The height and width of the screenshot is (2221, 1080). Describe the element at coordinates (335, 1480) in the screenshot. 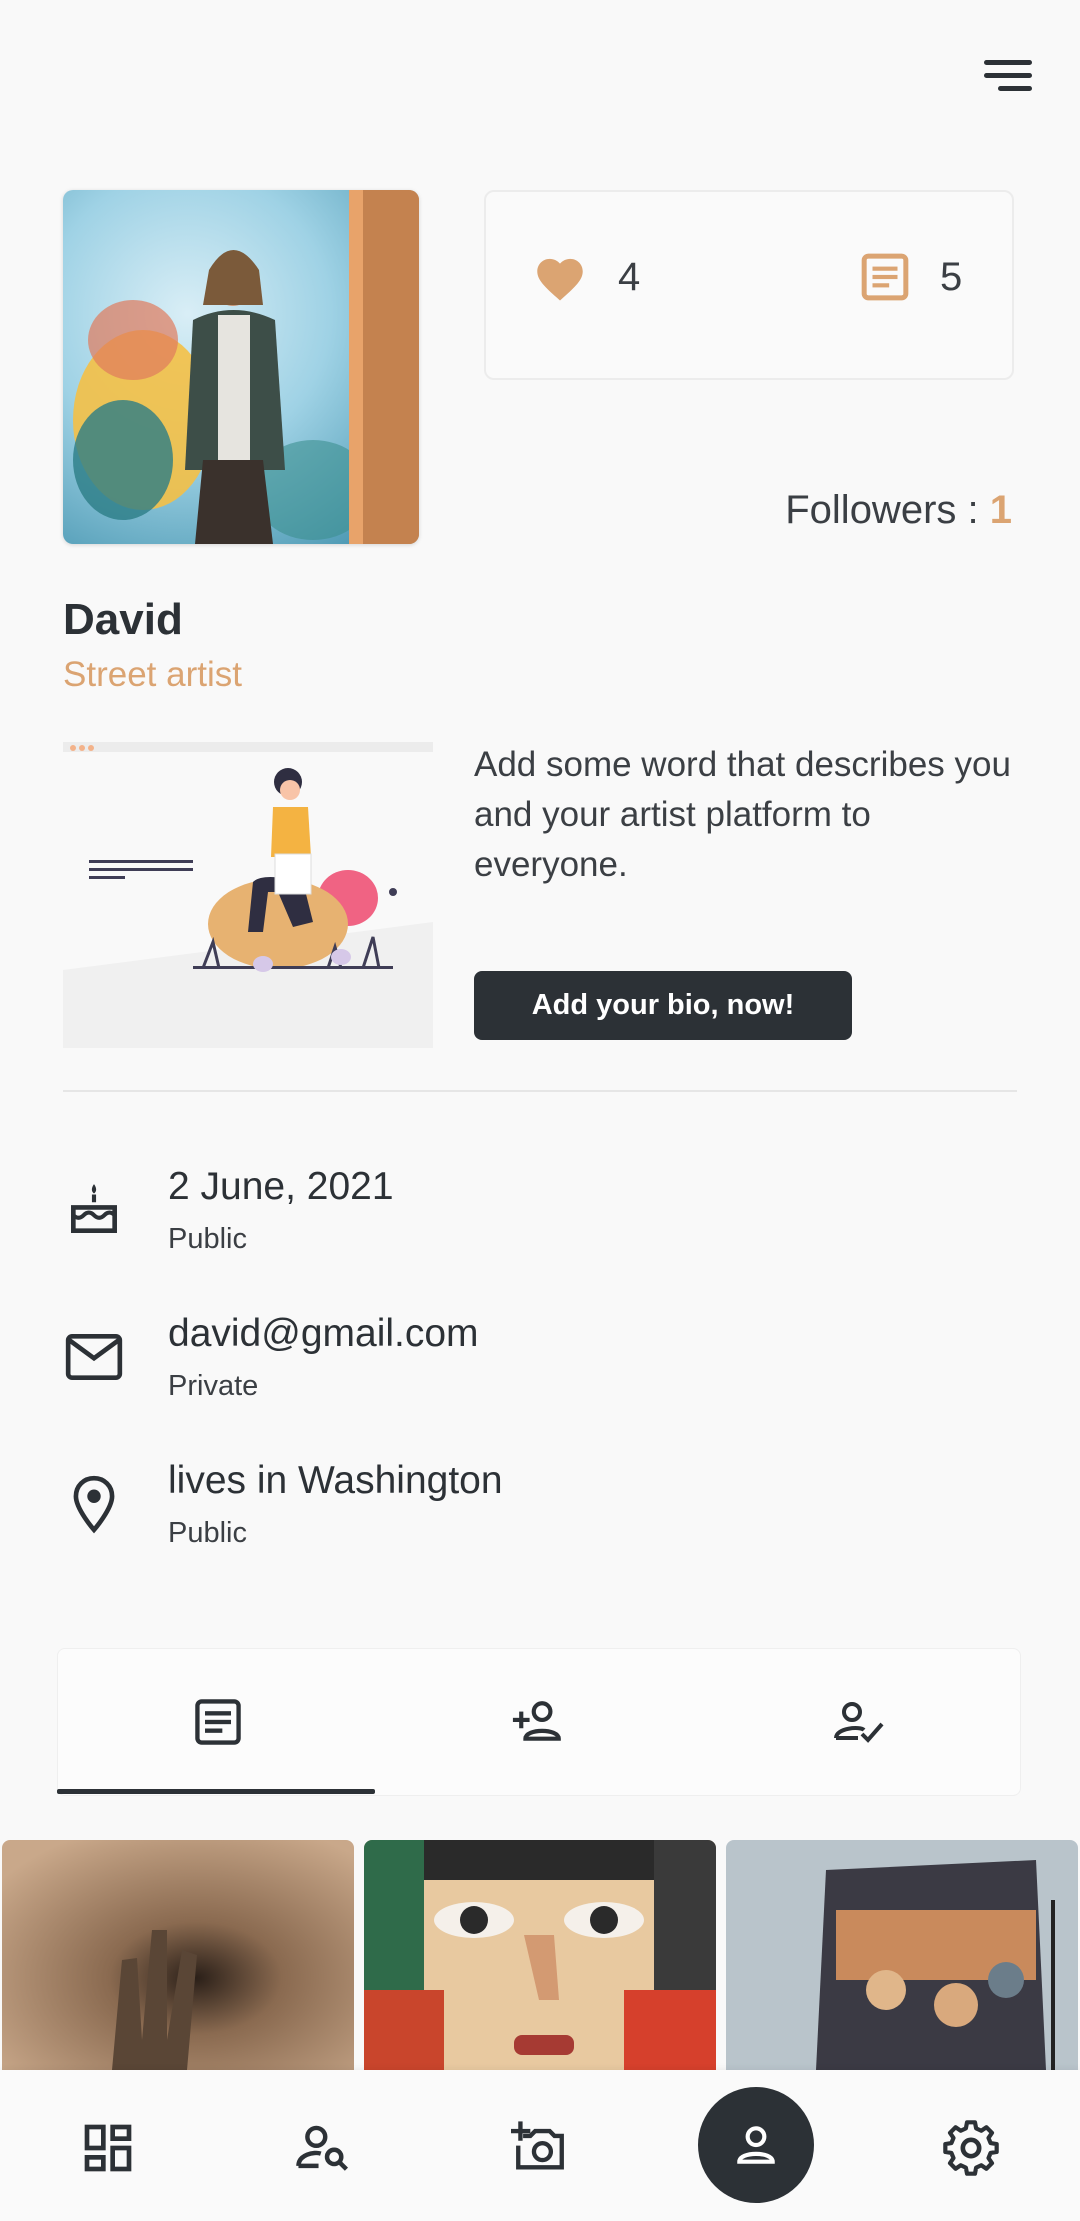

I see `info-location-value: lives in Washington` at that location.